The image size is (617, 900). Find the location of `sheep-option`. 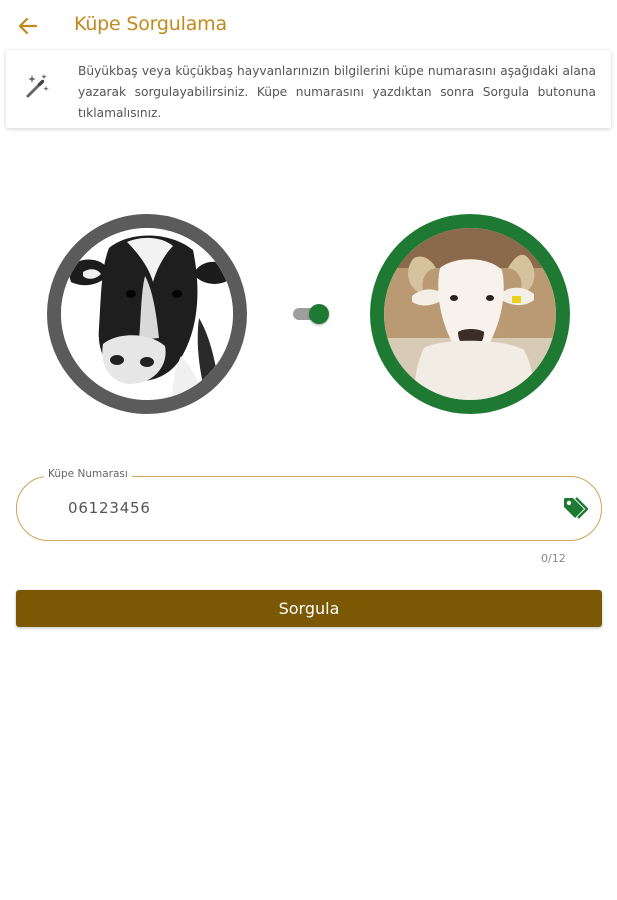

sheep-option is located at coordinates (470, 314).